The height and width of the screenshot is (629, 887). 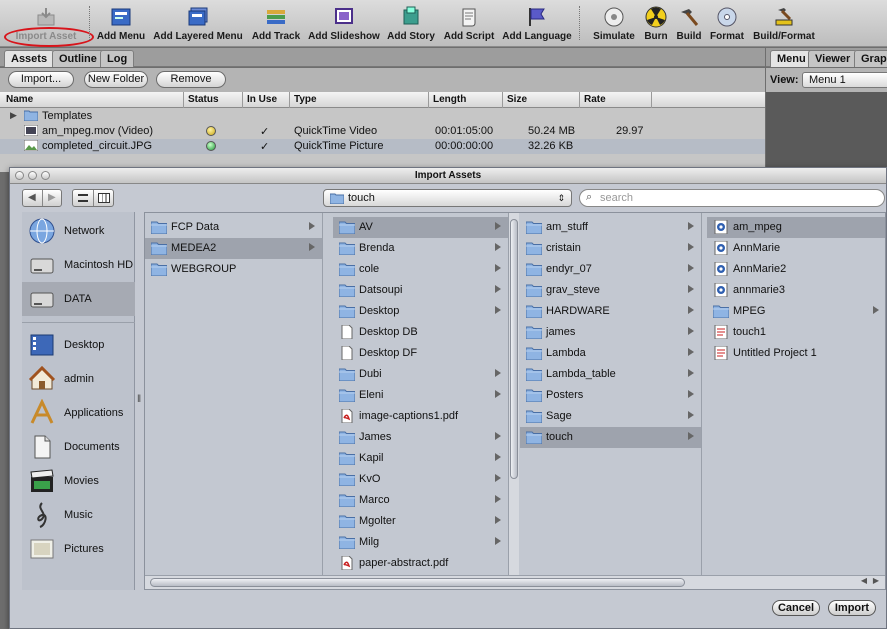 I want to click on add-menu-button: Add Menu, so click(x=121, y=25).